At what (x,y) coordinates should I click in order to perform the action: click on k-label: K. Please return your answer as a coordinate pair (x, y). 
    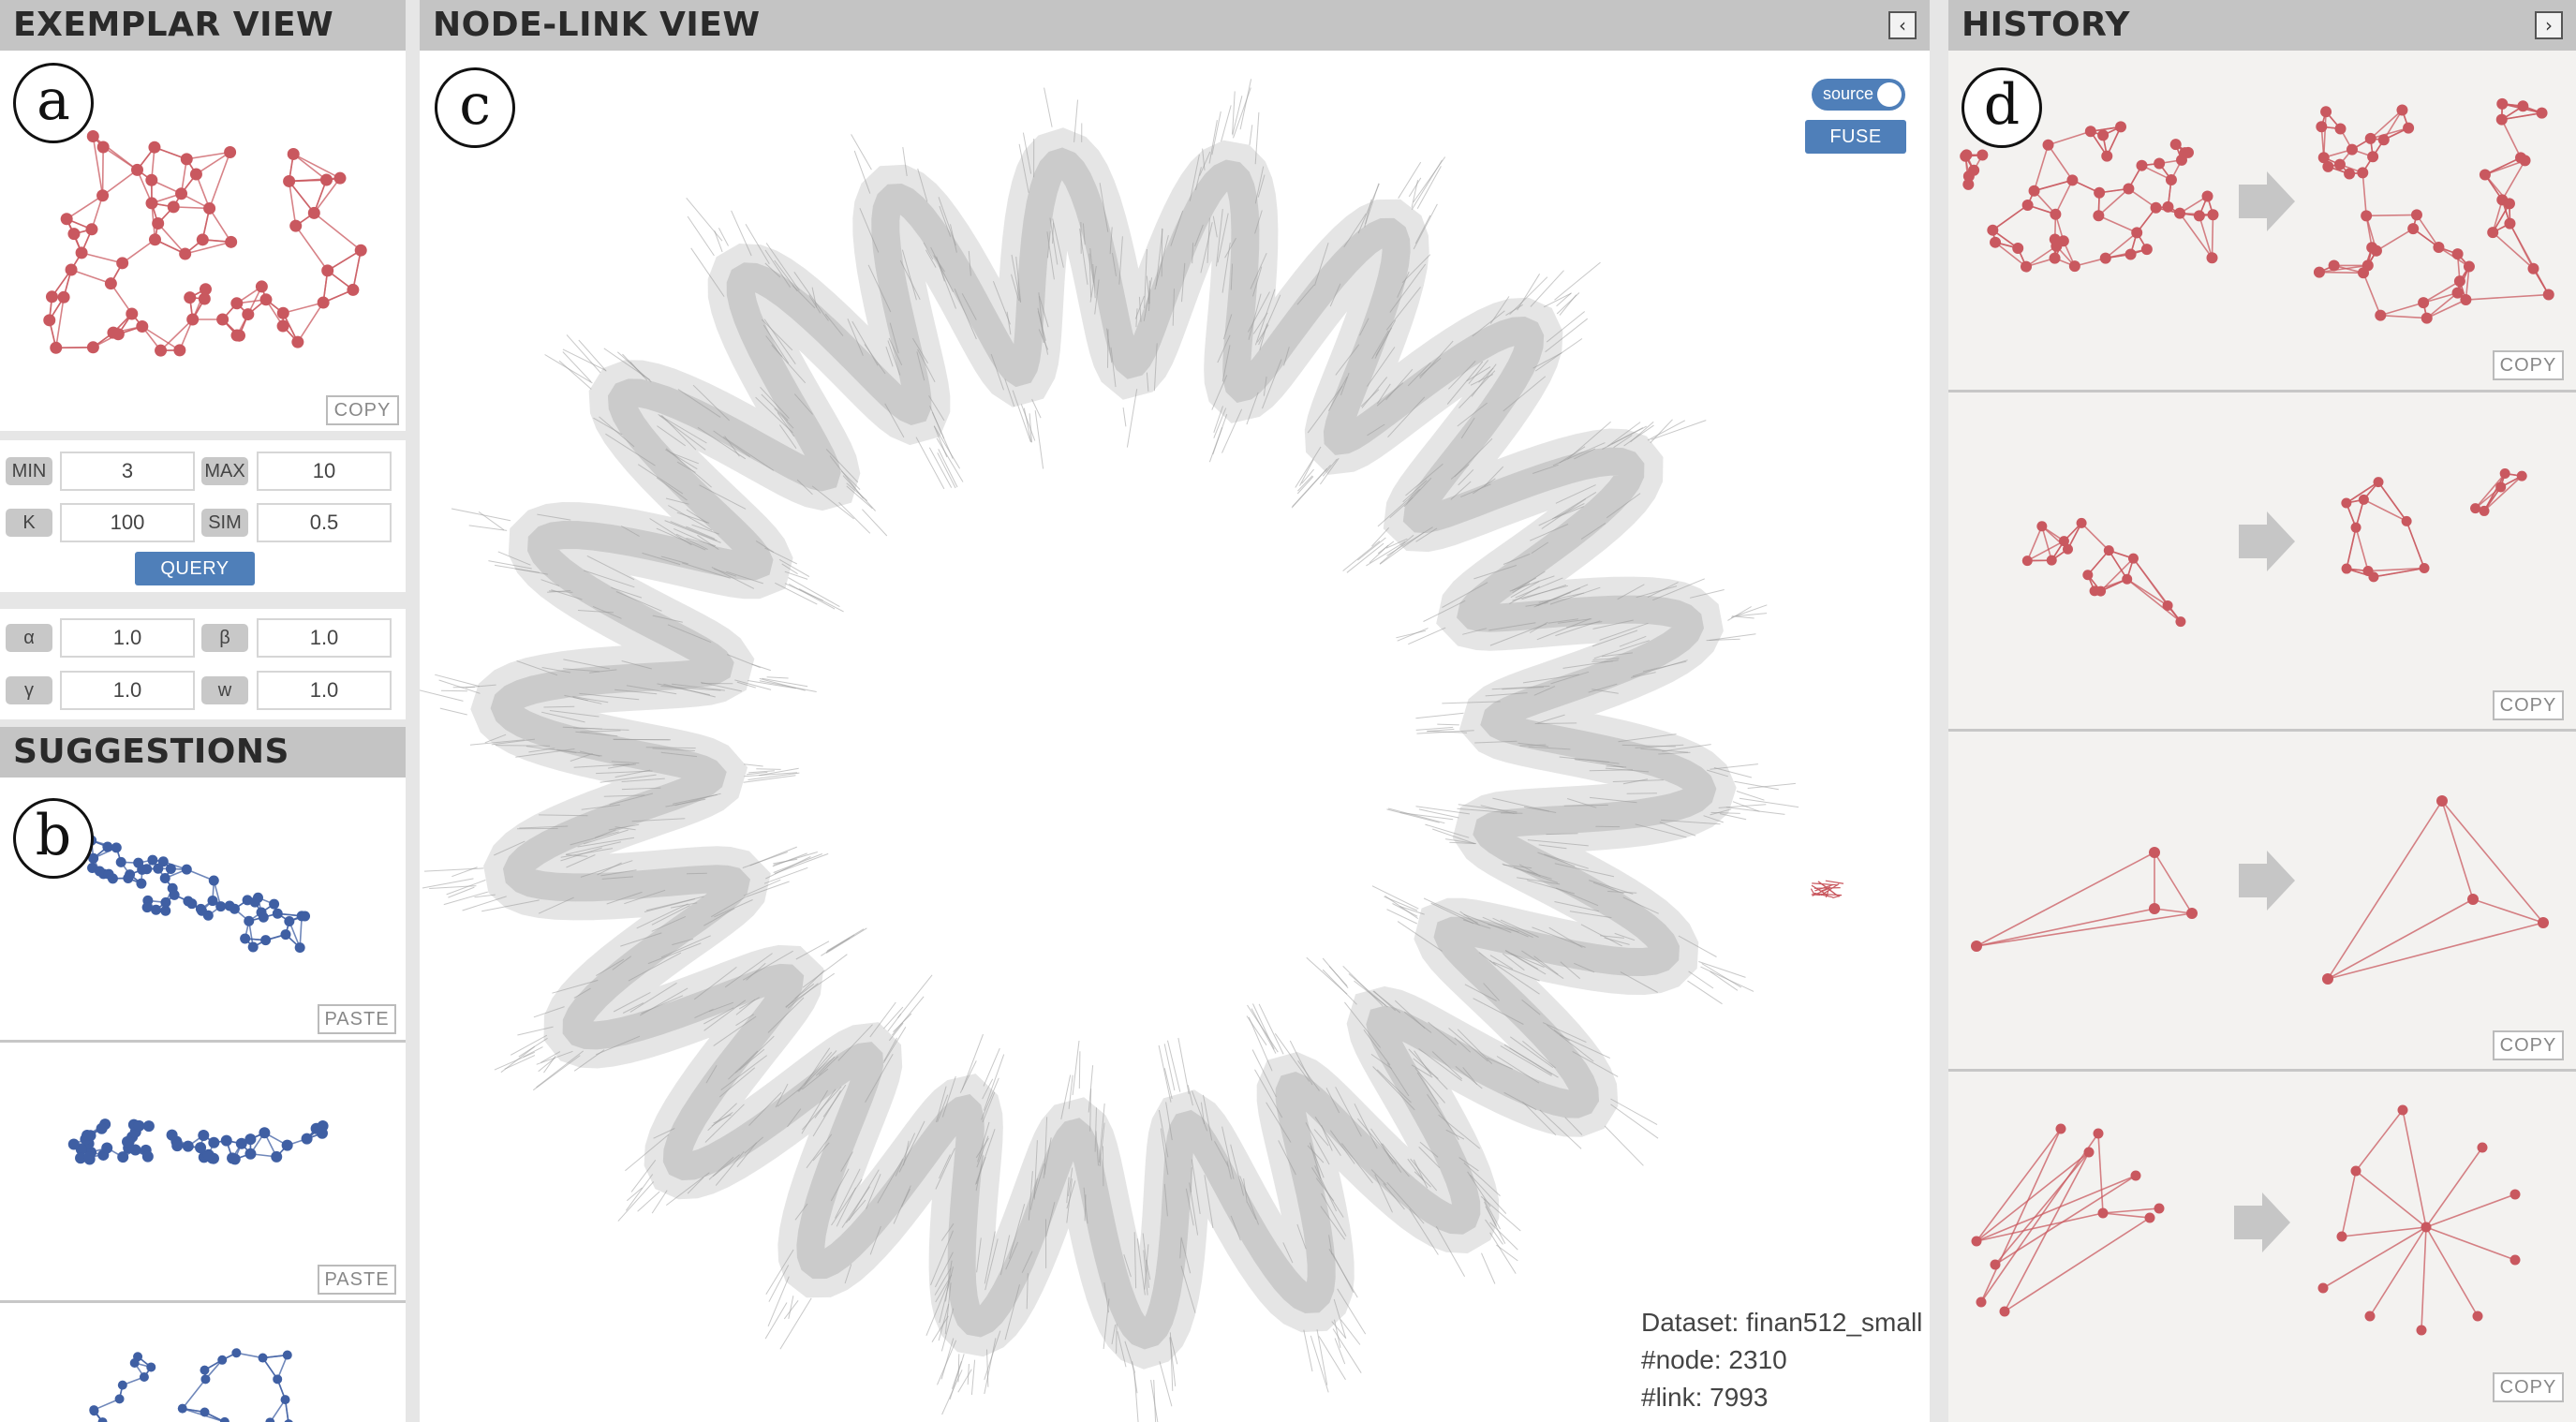
    Looking at the image, I should click on (29, 523).